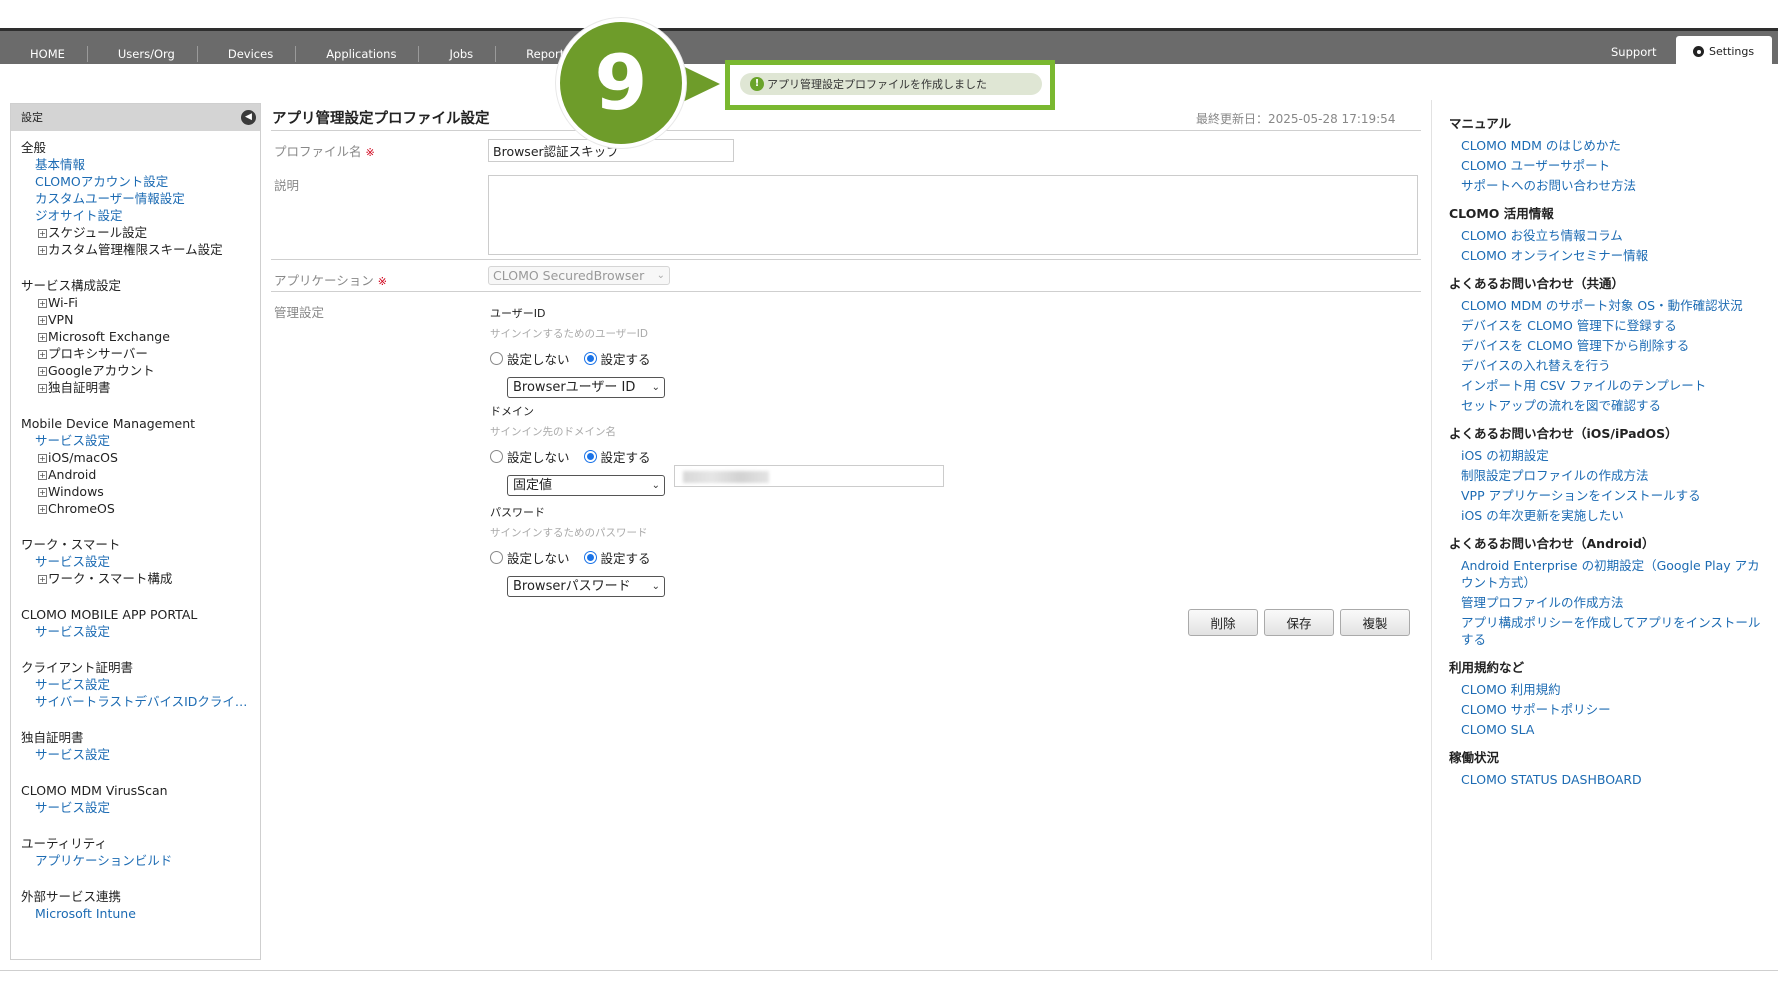 This screenshot has height=1000, width=1778. I want to click on help-link: 管理プロファイルの作成方法, so click(1605, 602).